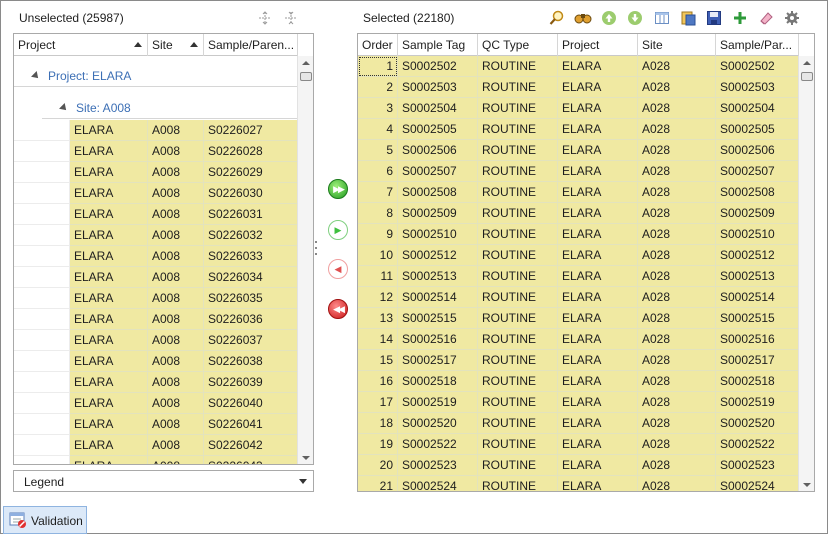 Image resolution: width=828 pixels, height=534 pixels. Describe the element at coordinates (378, 276) in the screenshot. I see `order-cell: 11` at that location.